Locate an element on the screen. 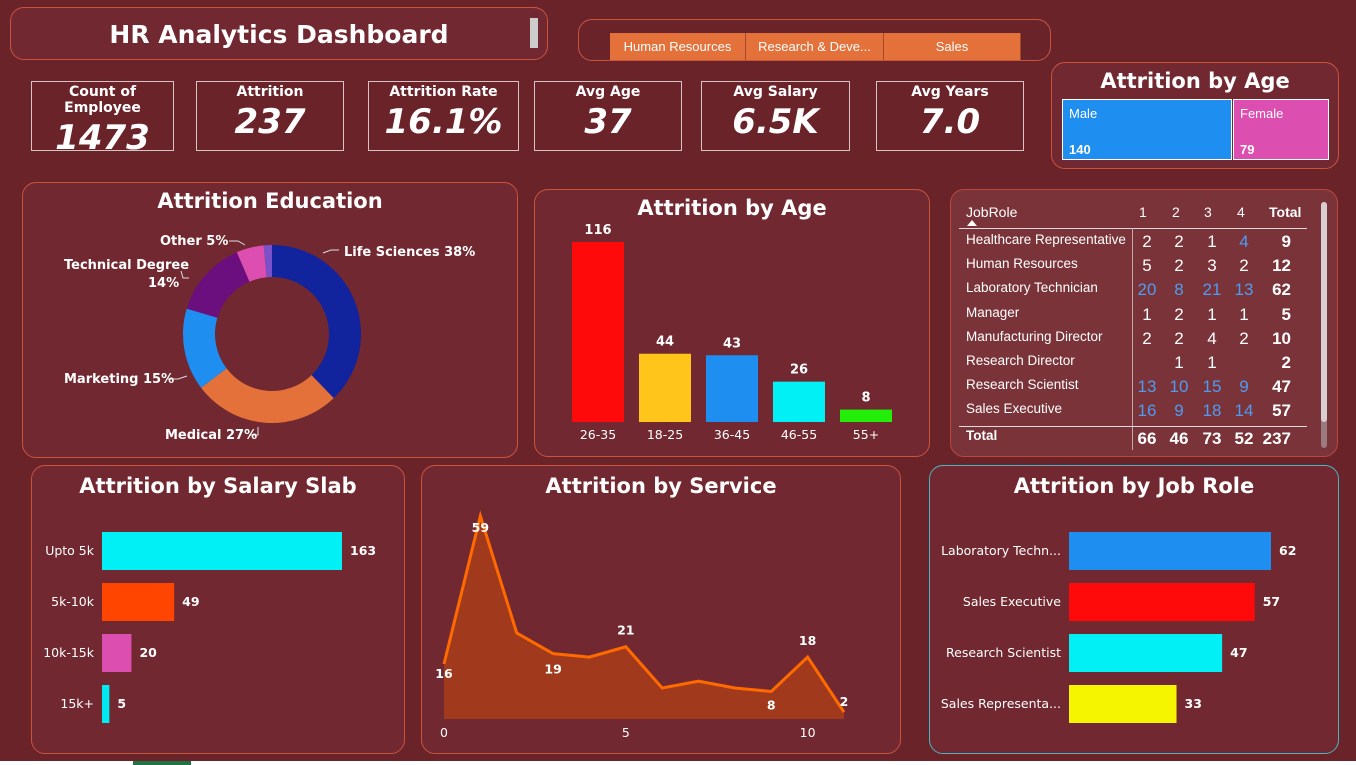 The image size is (1356, 765). kpi-label: Avg Years is located at coordinates (950, 92).